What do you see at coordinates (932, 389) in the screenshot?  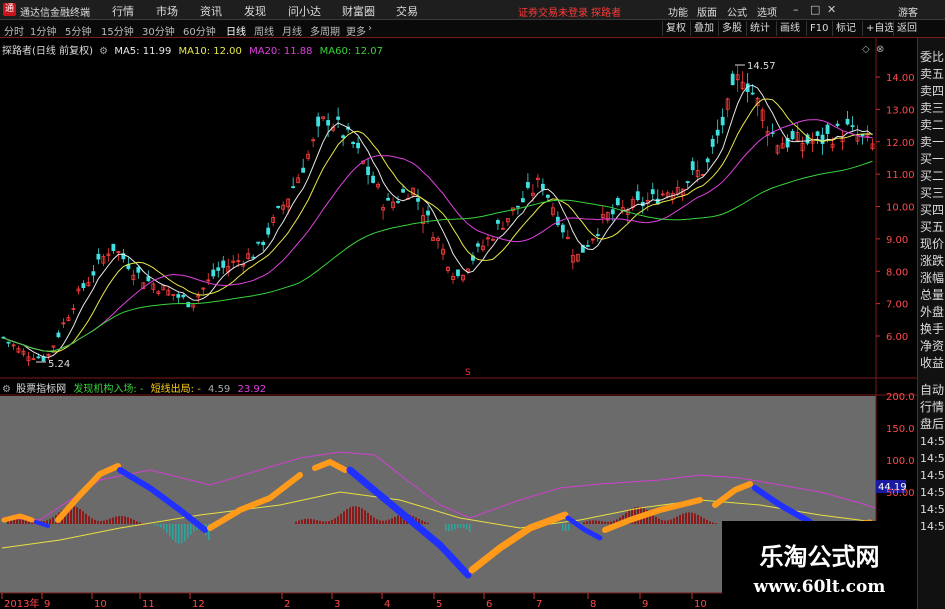 I see `auto-refresh-label: 自动` at bounding box center [932, 389].